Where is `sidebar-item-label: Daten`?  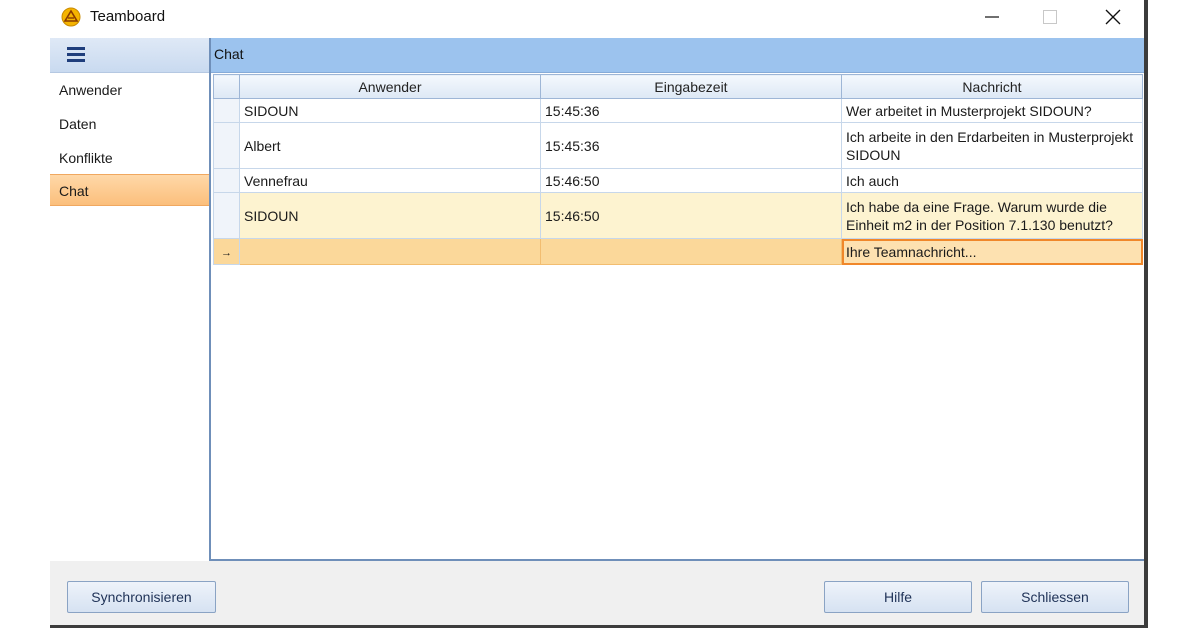 sidebar-item-label: Daten is located at coordinates (78, 124).